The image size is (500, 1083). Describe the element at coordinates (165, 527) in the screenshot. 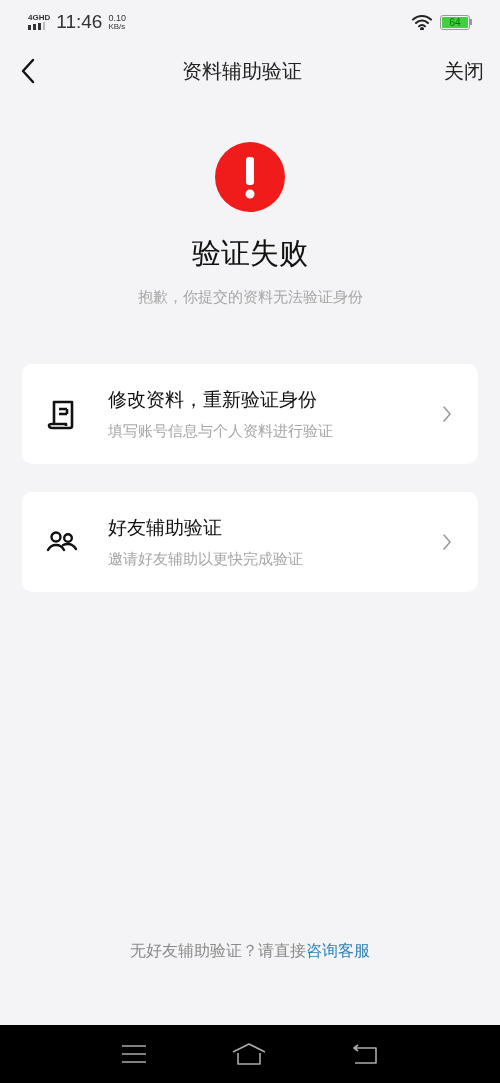

I see `option-title: 好友辅助验证` at that location.